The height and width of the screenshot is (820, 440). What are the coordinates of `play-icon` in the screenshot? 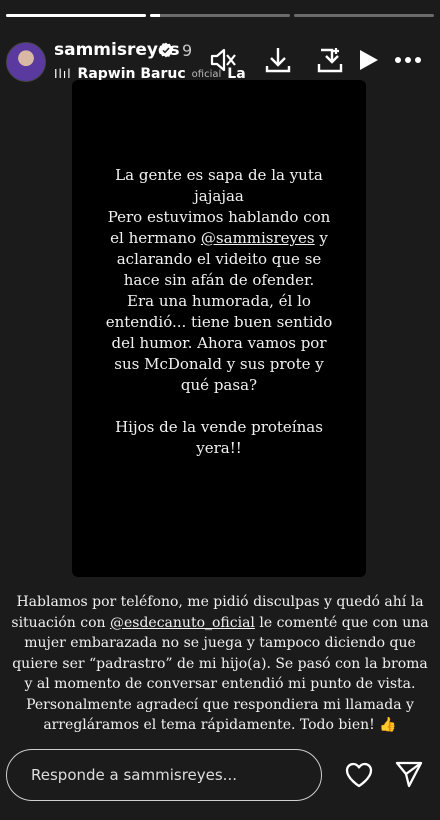 It's located at (368, 60).